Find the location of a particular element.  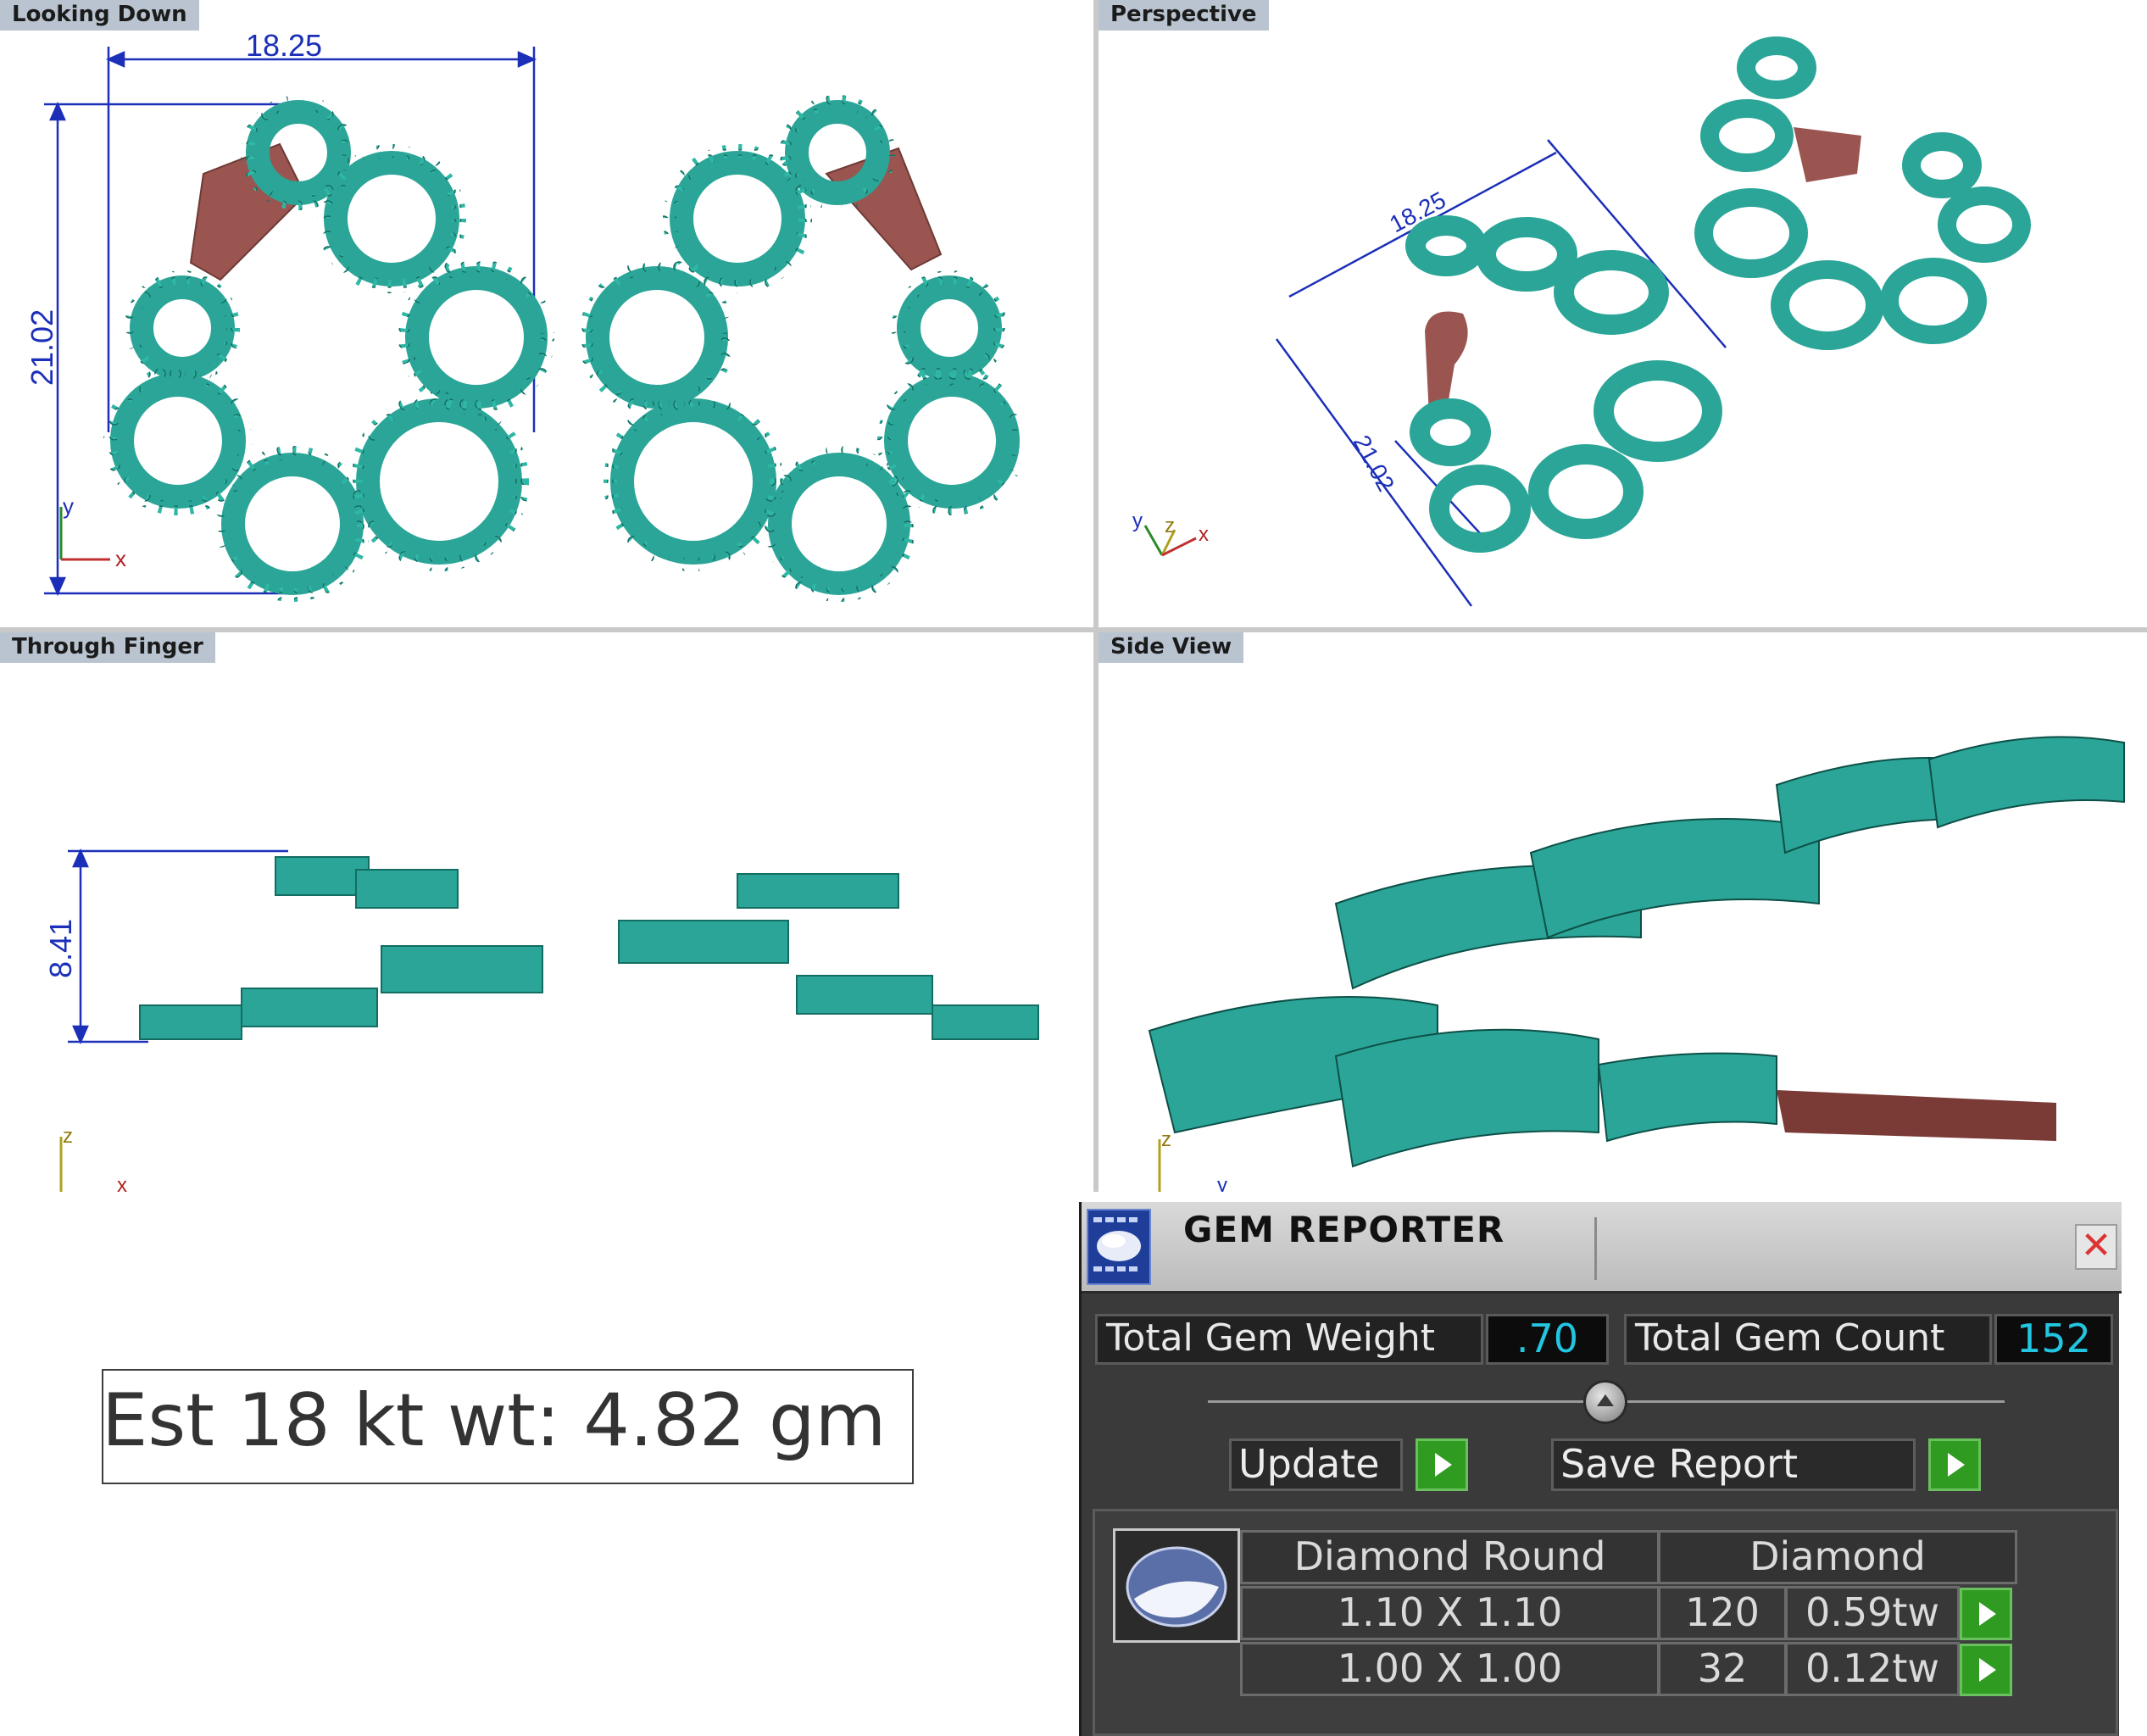

save-report-button: Save Report is located at coordinates (1733, 1464).